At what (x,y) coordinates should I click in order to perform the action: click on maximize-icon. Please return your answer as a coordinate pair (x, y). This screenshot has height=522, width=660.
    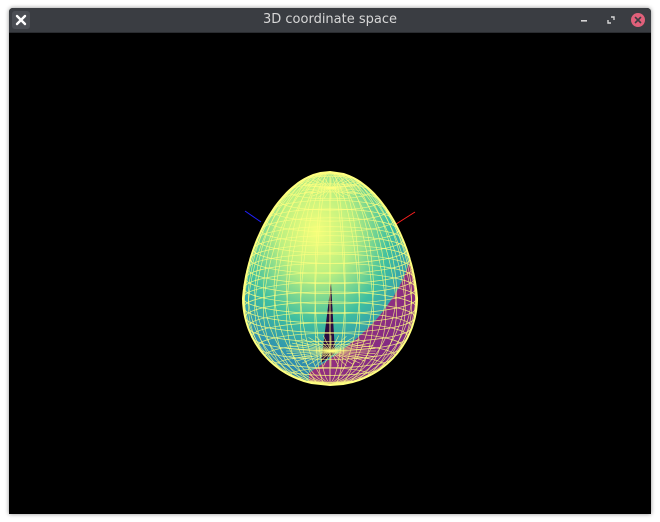
    Looking at the image, I should click on (611, 20).